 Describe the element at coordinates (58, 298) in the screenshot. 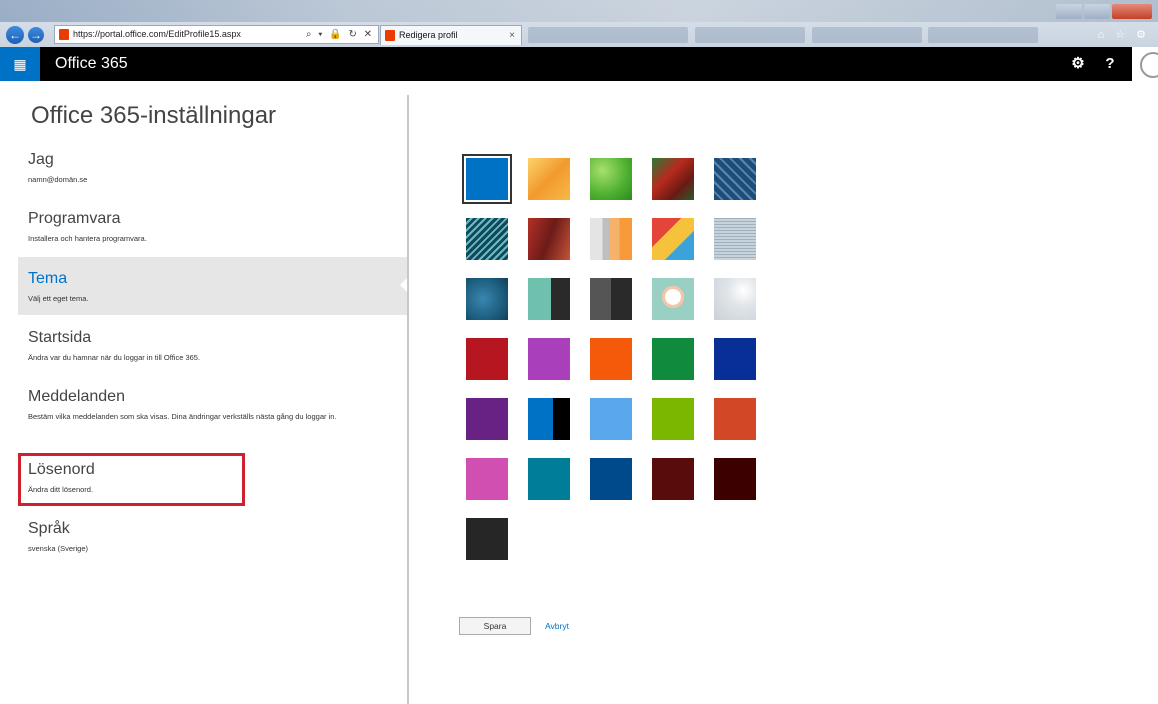

I see `nav-item-desc: Välj ett eget tema.` at that location.